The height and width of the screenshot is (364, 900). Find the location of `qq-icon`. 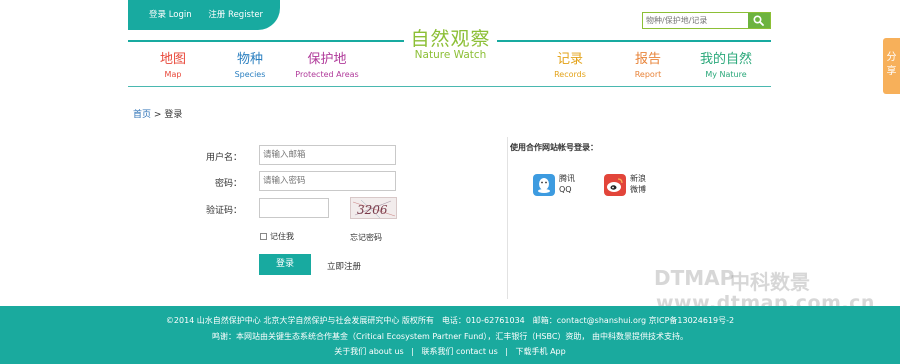

qq-icon is located at coordinates (544, 185).